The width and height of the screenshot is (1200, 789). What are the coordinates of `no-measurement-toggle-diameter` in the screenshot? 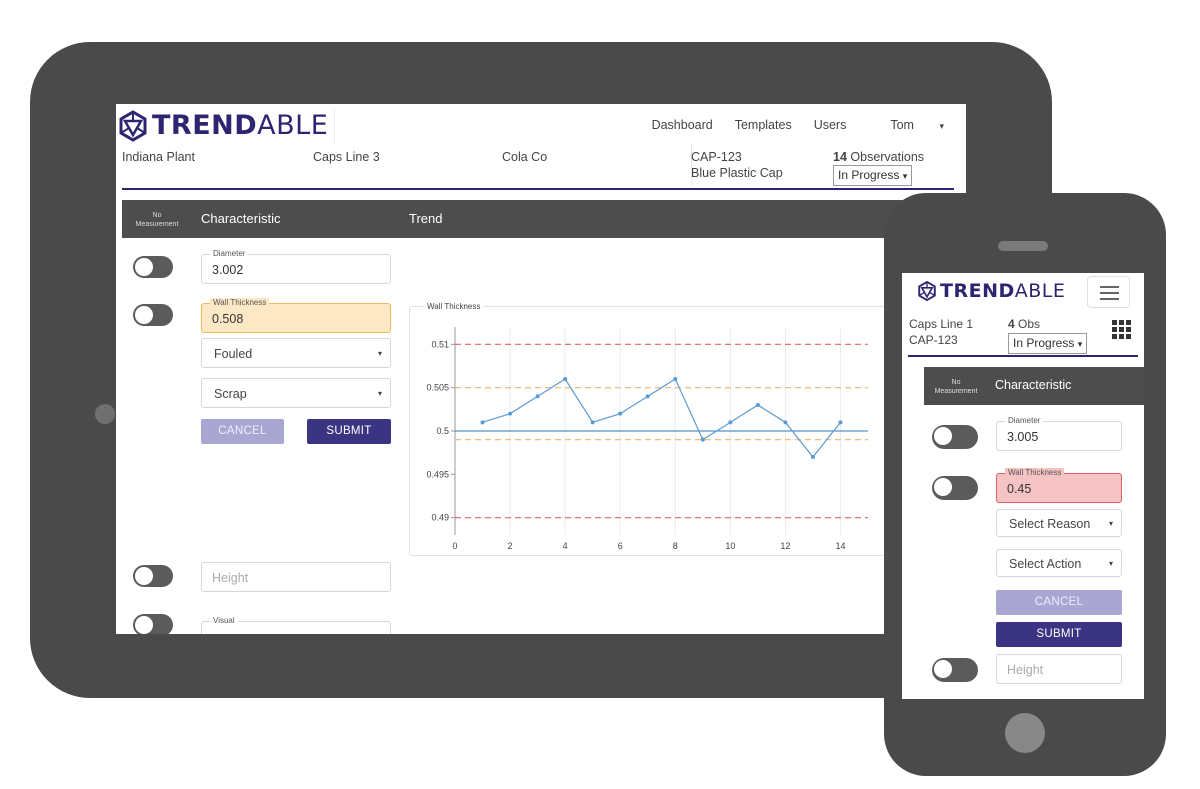 It's located at (153, 267).